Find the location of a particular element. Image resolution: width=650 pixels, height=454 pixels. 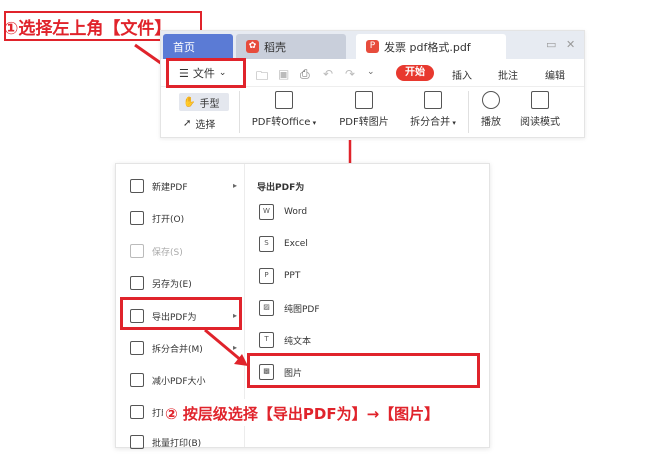

export-ppt: P PPT is located at coordinates (369, 276).